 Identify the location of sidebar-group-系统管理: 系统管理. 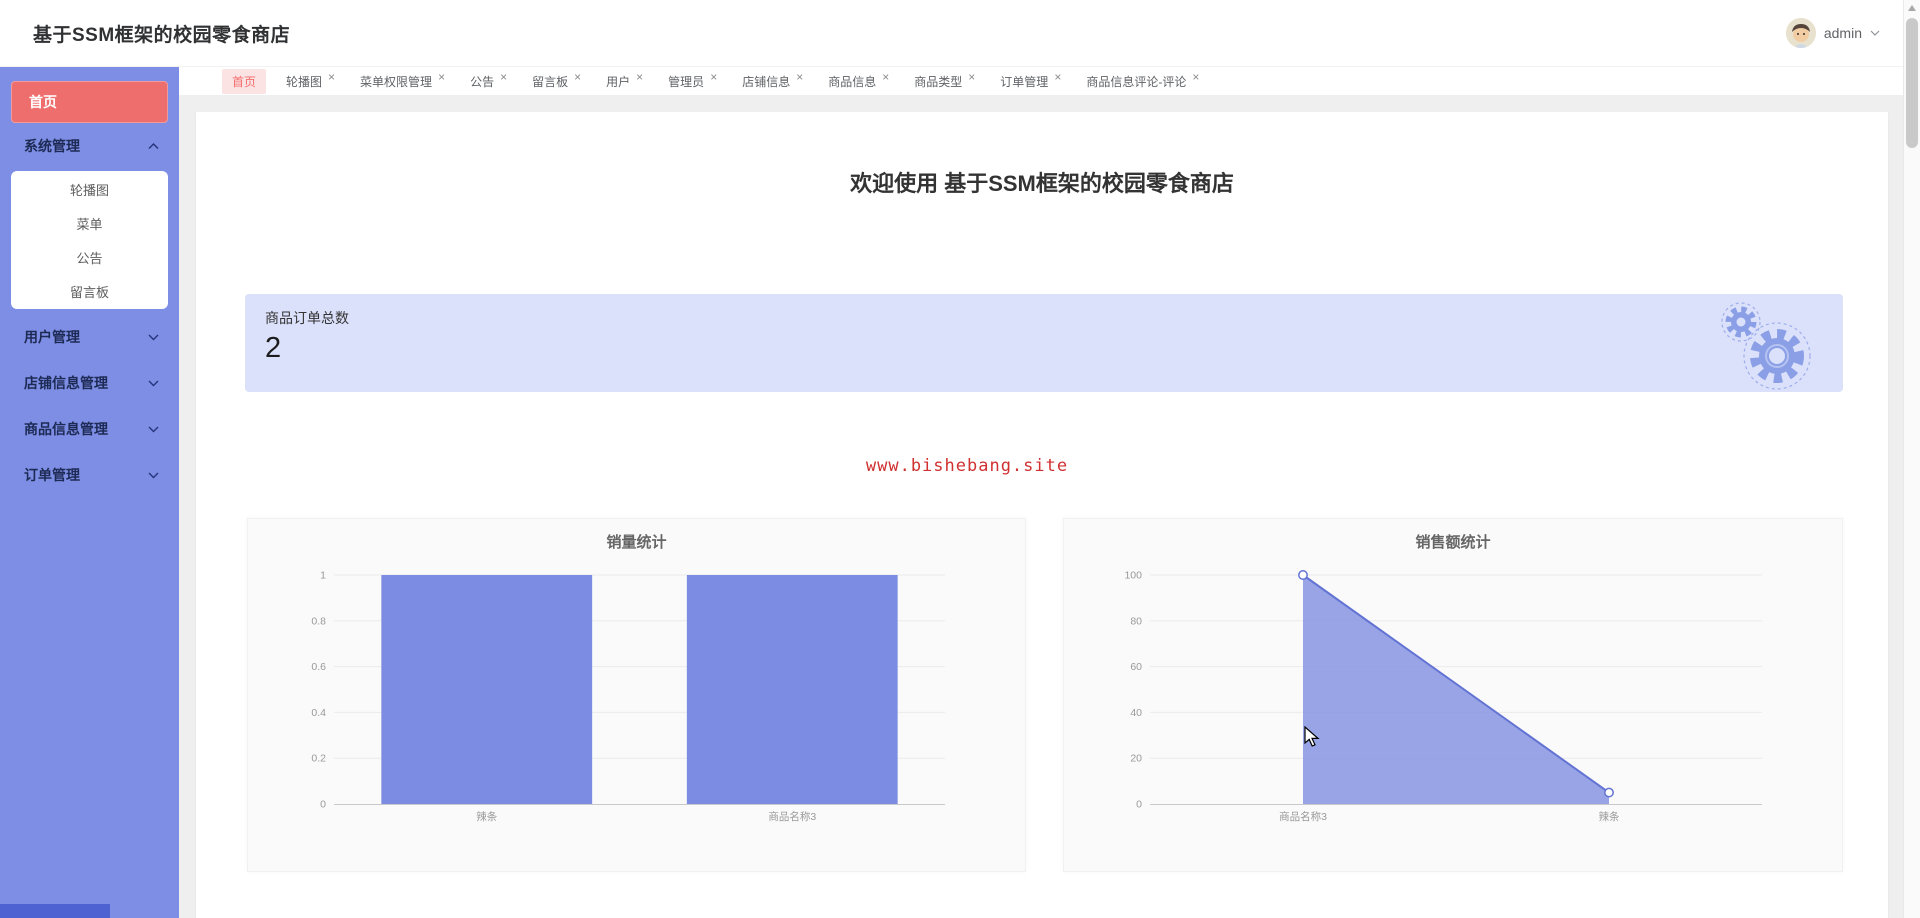
(89, 146).